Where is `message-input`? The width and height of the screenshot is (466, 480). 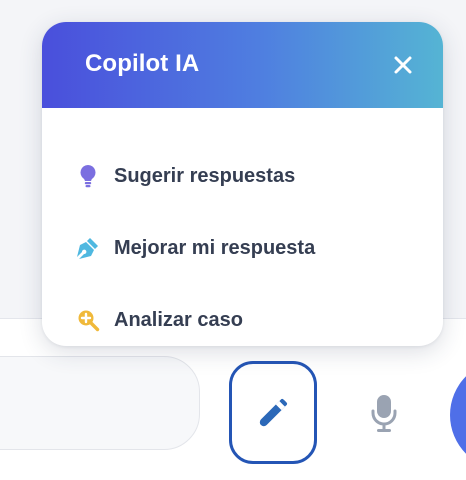 message-input is located at coordinates (100, 403).